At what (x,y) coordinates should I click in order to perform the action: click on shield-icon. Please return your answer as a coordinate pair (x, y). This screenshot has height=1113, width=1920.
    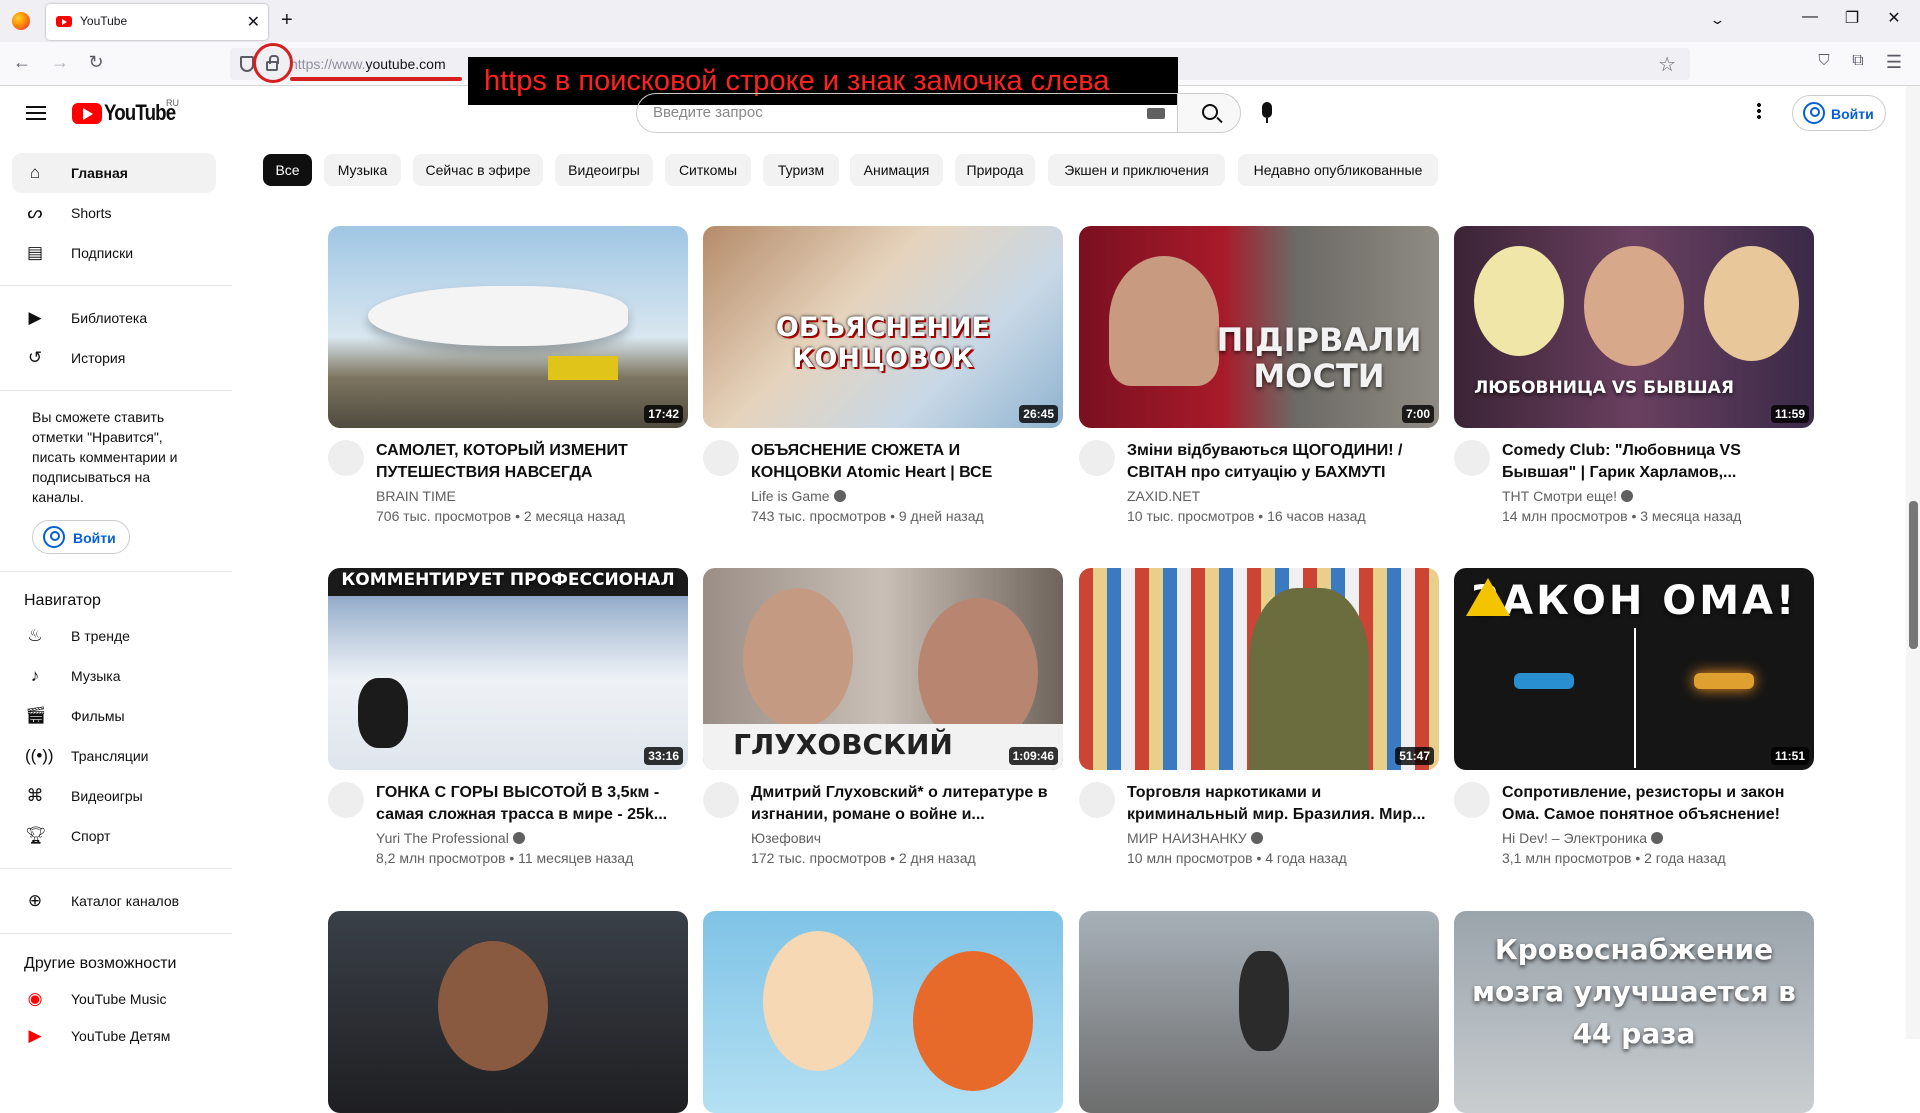
    Looking at the image, I should click on (247, 64).